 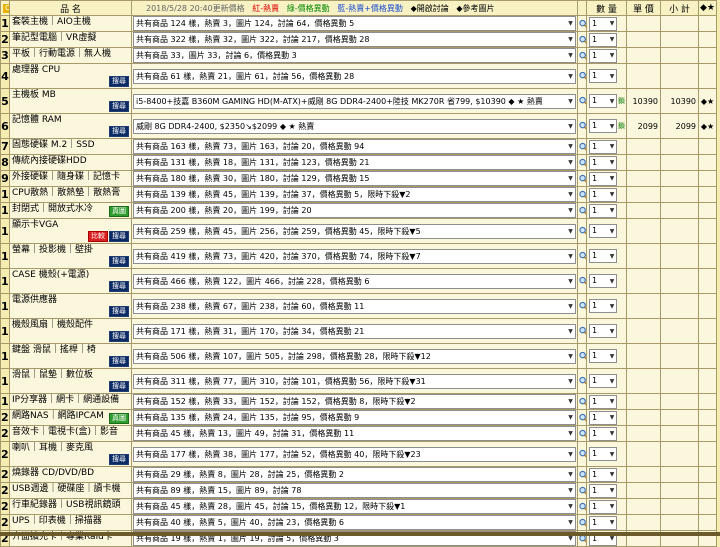 I want to click on category-link: 顯示卡VGA, so click(x=71, y=226).